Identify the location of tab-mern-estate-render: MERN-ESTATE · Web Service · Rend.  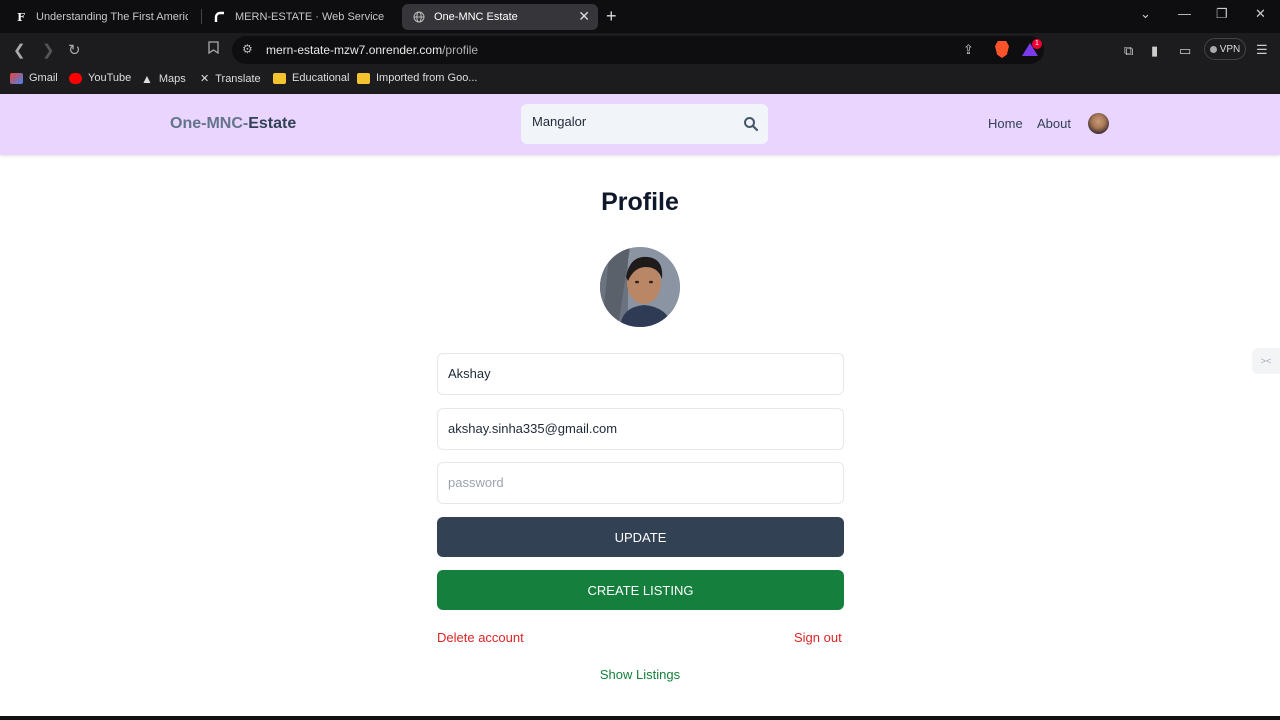
(300, 17).